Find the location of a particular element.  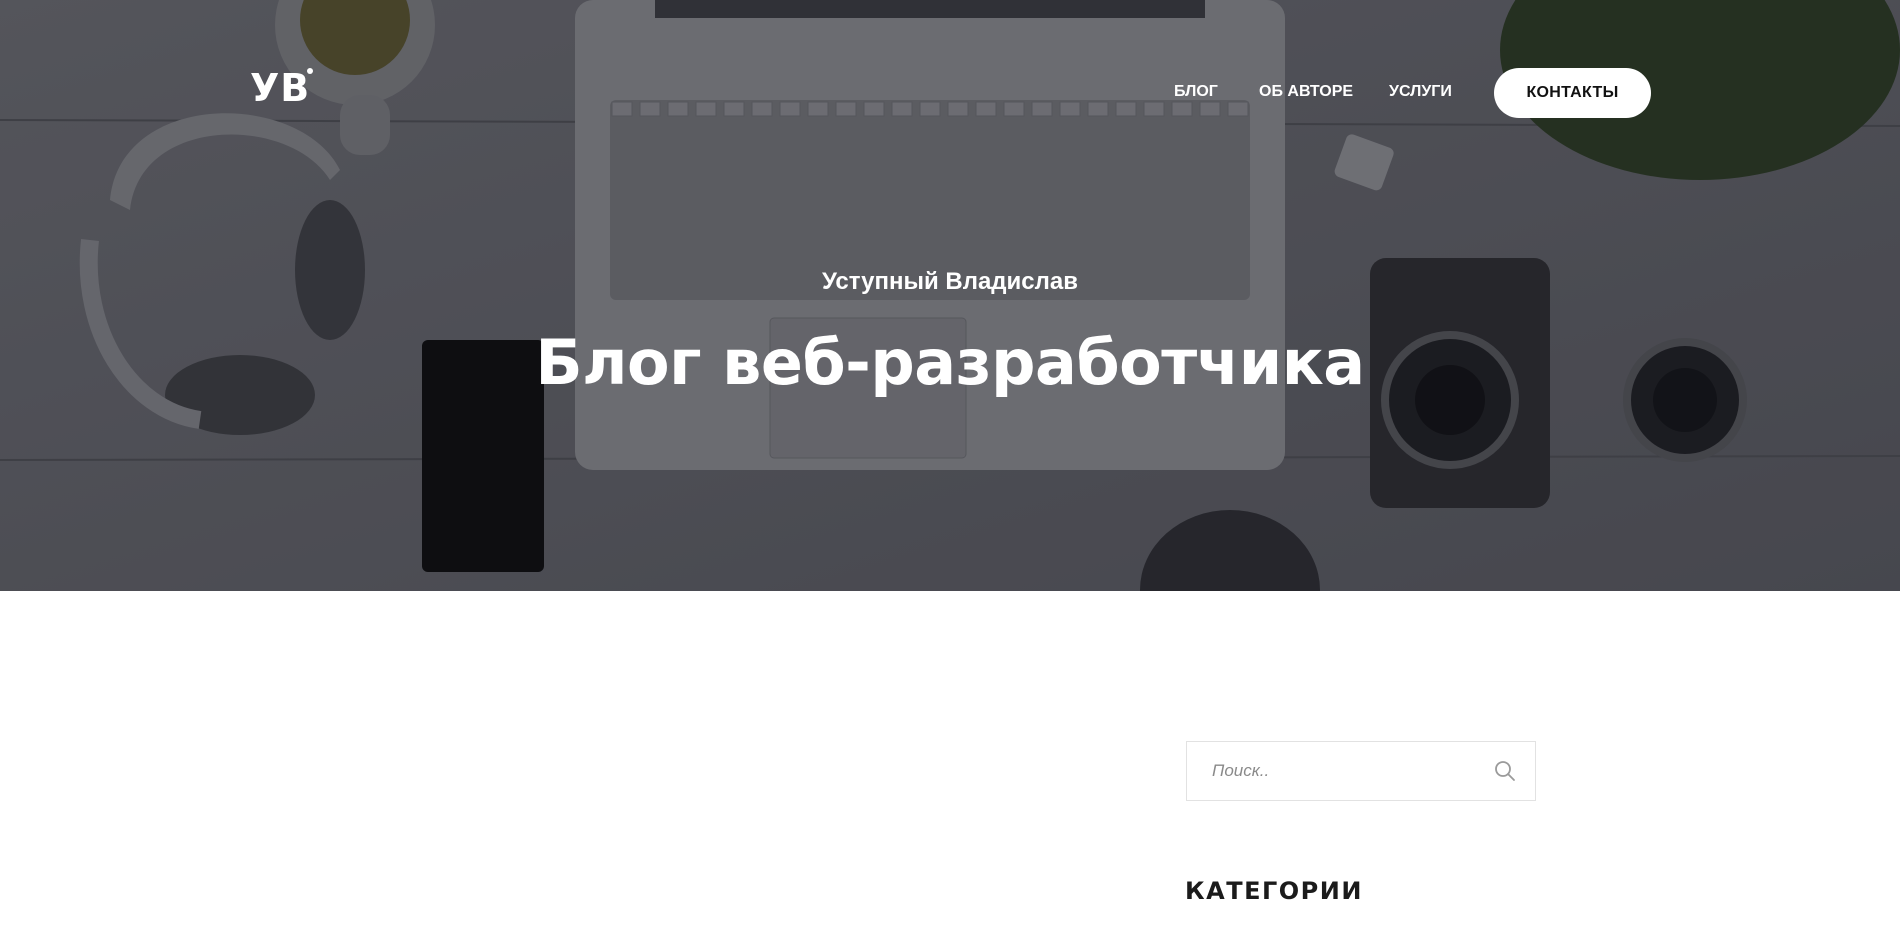

page-title: Блог веб-разработчика is located at coordinates (950, 362).